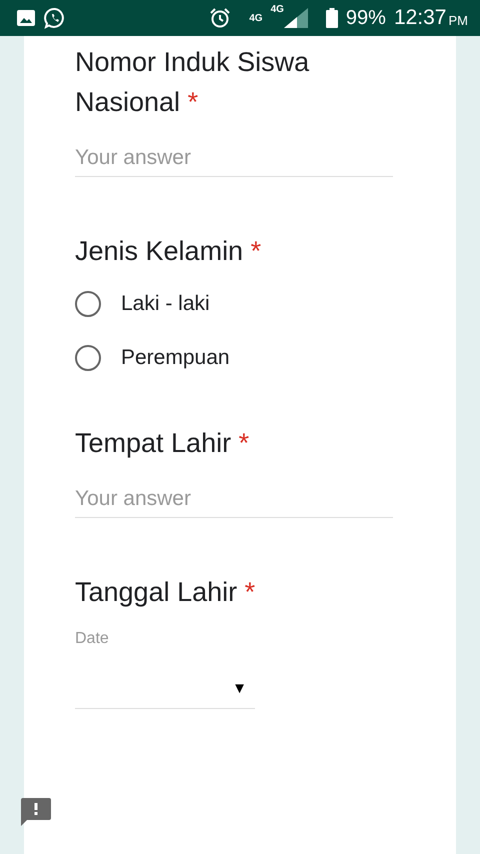 This screenshot has height=854, width=480. I want to click on question-title: Tempat Lahir *, so click(162, 443).